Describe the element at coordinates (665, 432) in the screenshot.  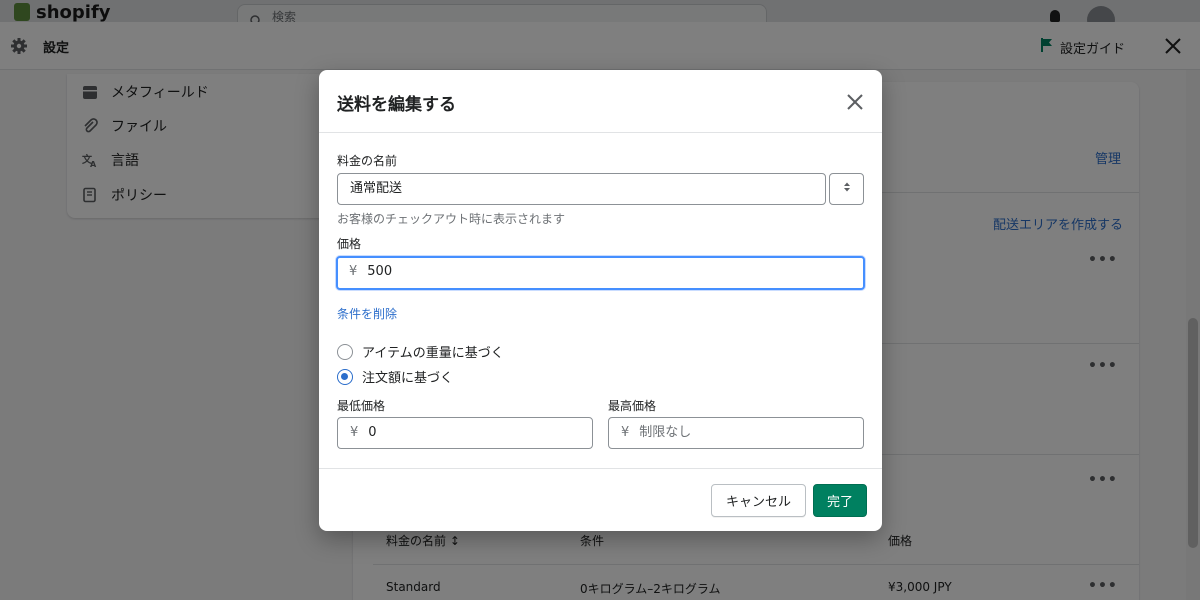
I see `max-price-placeholder: 制限なし` at that location.